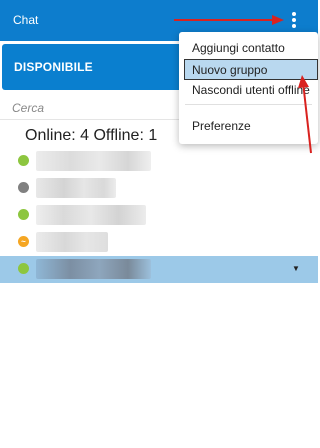  I want to click on menu-item-add-contact: Aggiungi contatto, so click(248, 47).